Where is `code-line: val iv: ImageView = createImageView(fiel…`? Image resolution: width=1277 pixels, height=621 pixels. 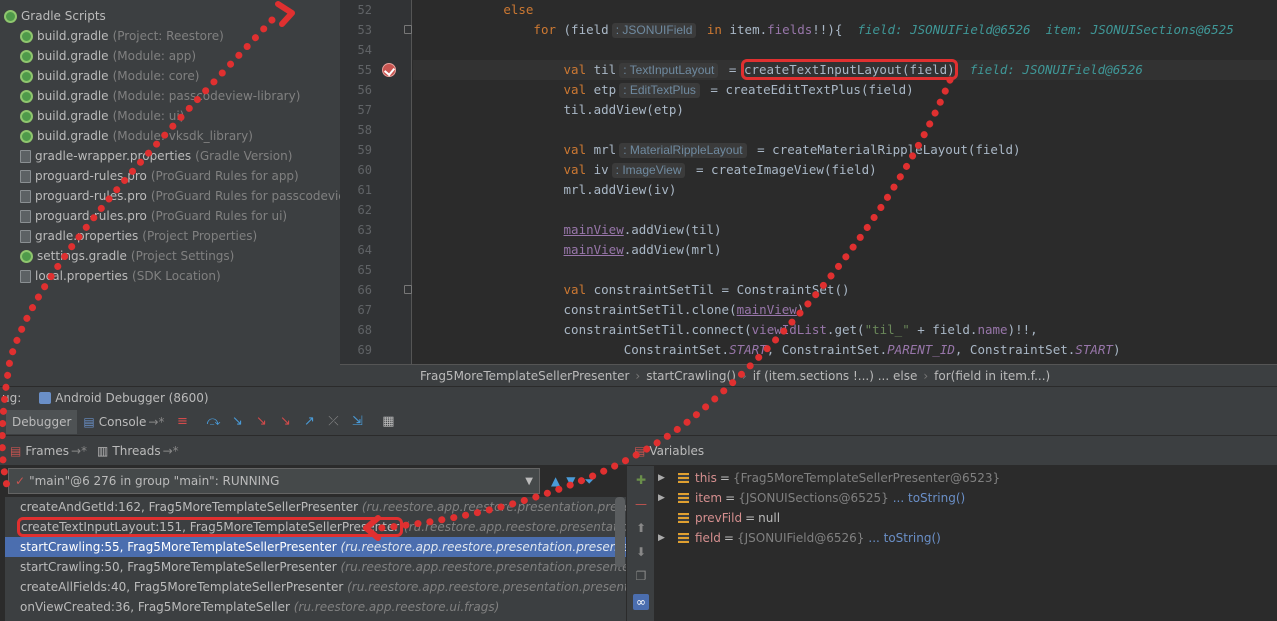
code-line: val iv: ImageView = createImageView(fiel… is located at coordinates (845, 170).